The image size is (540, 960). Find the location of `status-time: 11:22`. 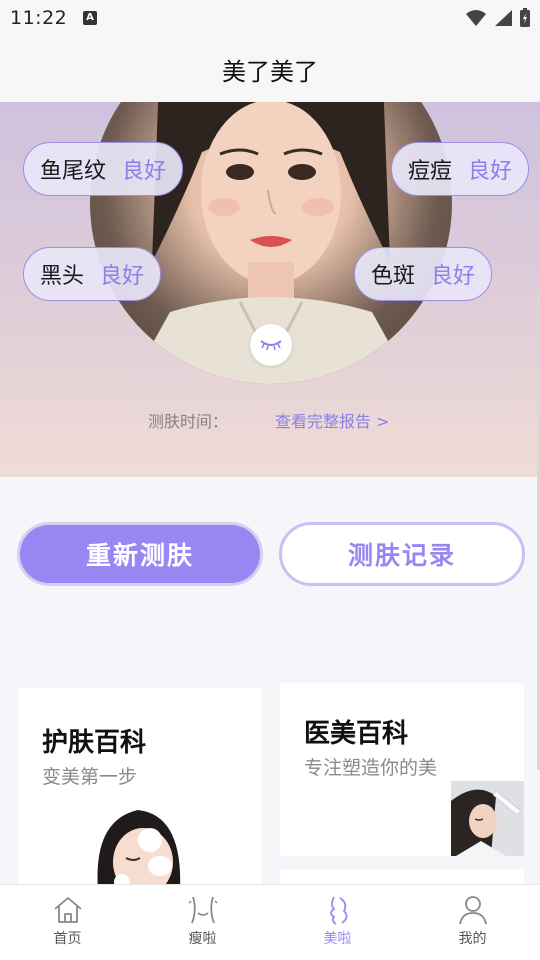

status-time: 11:22 is located at coordinates (39, 18).